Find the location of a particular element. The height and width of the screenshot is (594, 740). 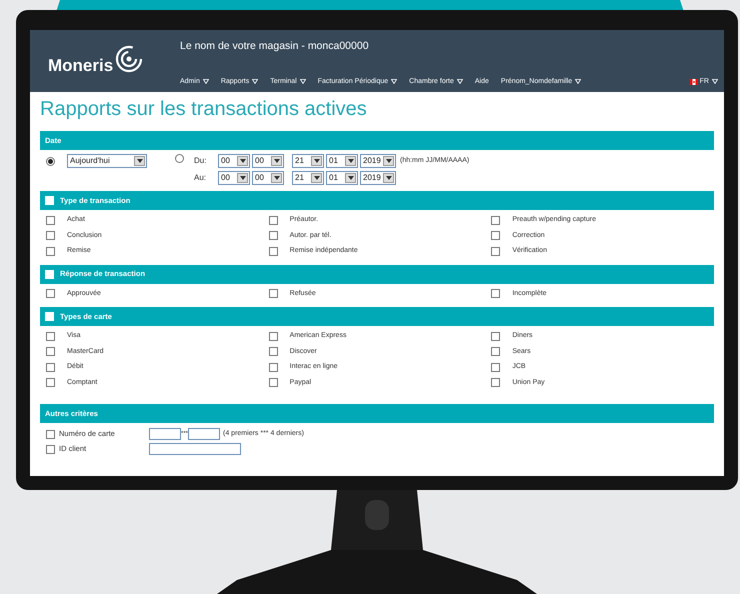

swirl-logo-icon is located at coordinates (129, 59).